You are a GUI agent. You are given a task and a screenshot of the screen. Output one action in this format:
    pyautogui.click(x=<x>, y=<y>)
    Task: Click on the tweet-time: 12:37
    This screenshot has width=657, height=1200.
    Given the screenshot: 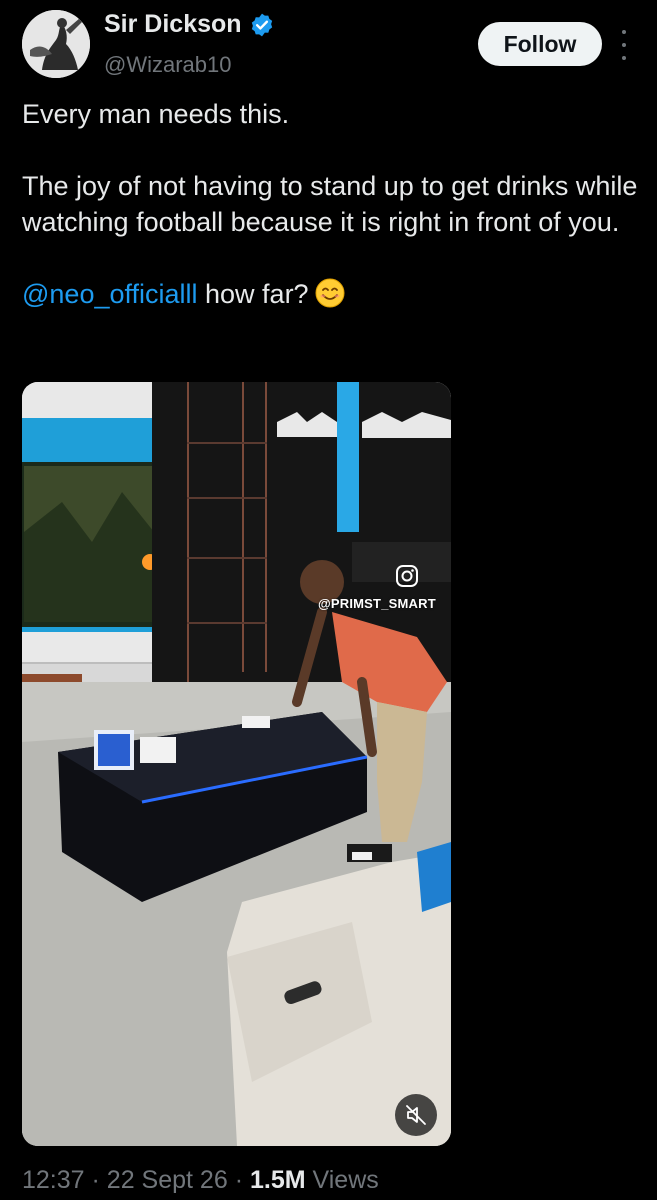 What is the action you would take?
    pyautogui.click(x=53, y=1180)
    